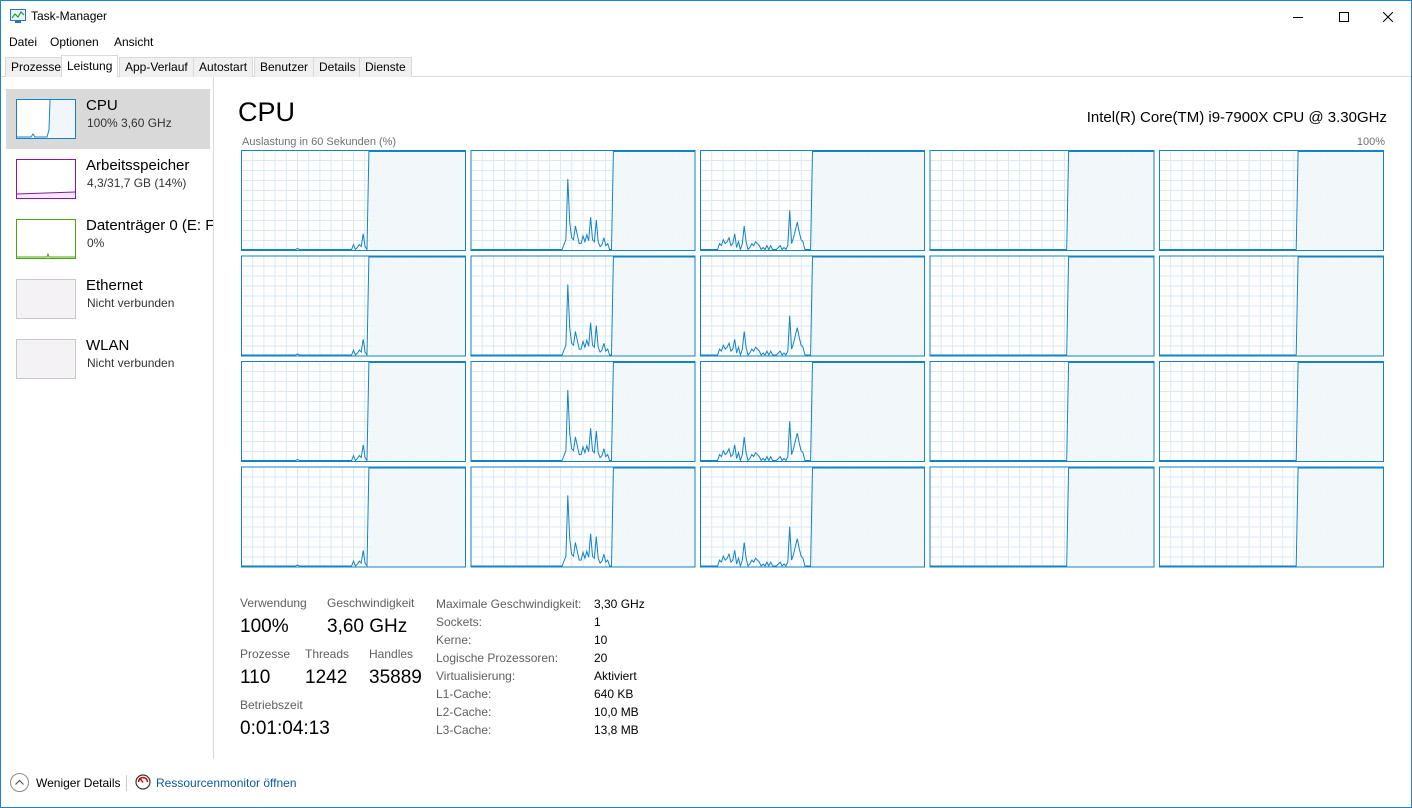 This screenshot has width=1412, height=808. What do you see at coordinates (46, 359) in the screenshot?
I see `wlan-thumbnail` at bounding box center [46, 359].